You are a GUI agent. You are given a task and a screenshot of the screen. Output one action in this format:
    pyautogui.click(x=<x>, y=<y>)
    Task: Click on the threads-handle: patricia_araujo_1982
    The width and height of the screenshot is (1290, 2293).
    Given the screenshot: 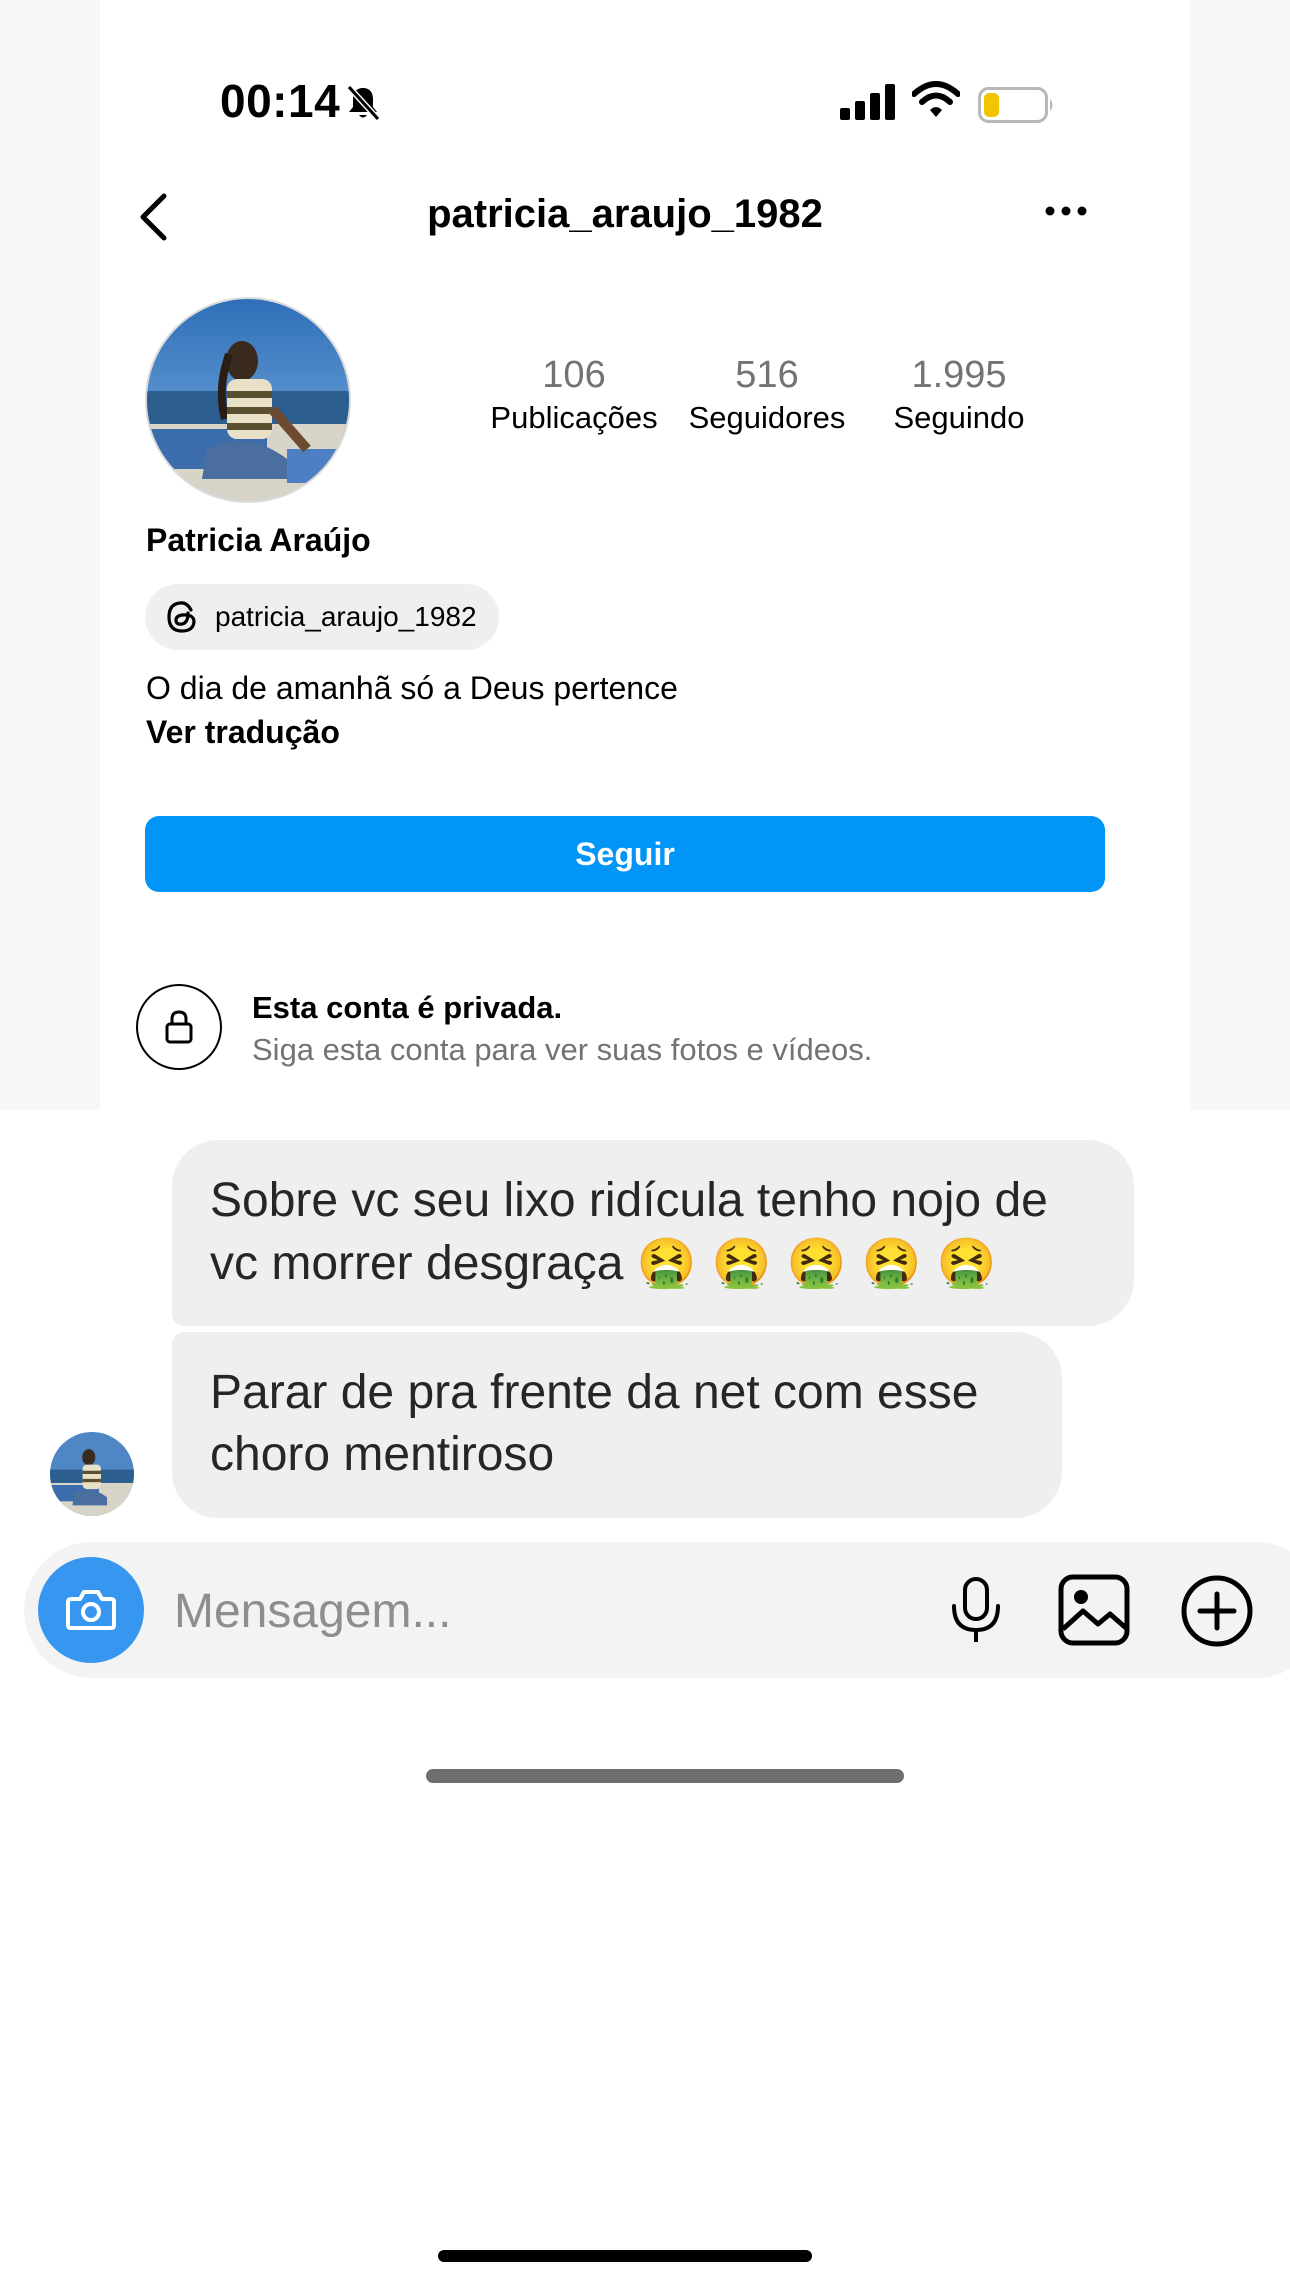 What is the action you would take?
    pyautogui.click(x=346, y=616)
    